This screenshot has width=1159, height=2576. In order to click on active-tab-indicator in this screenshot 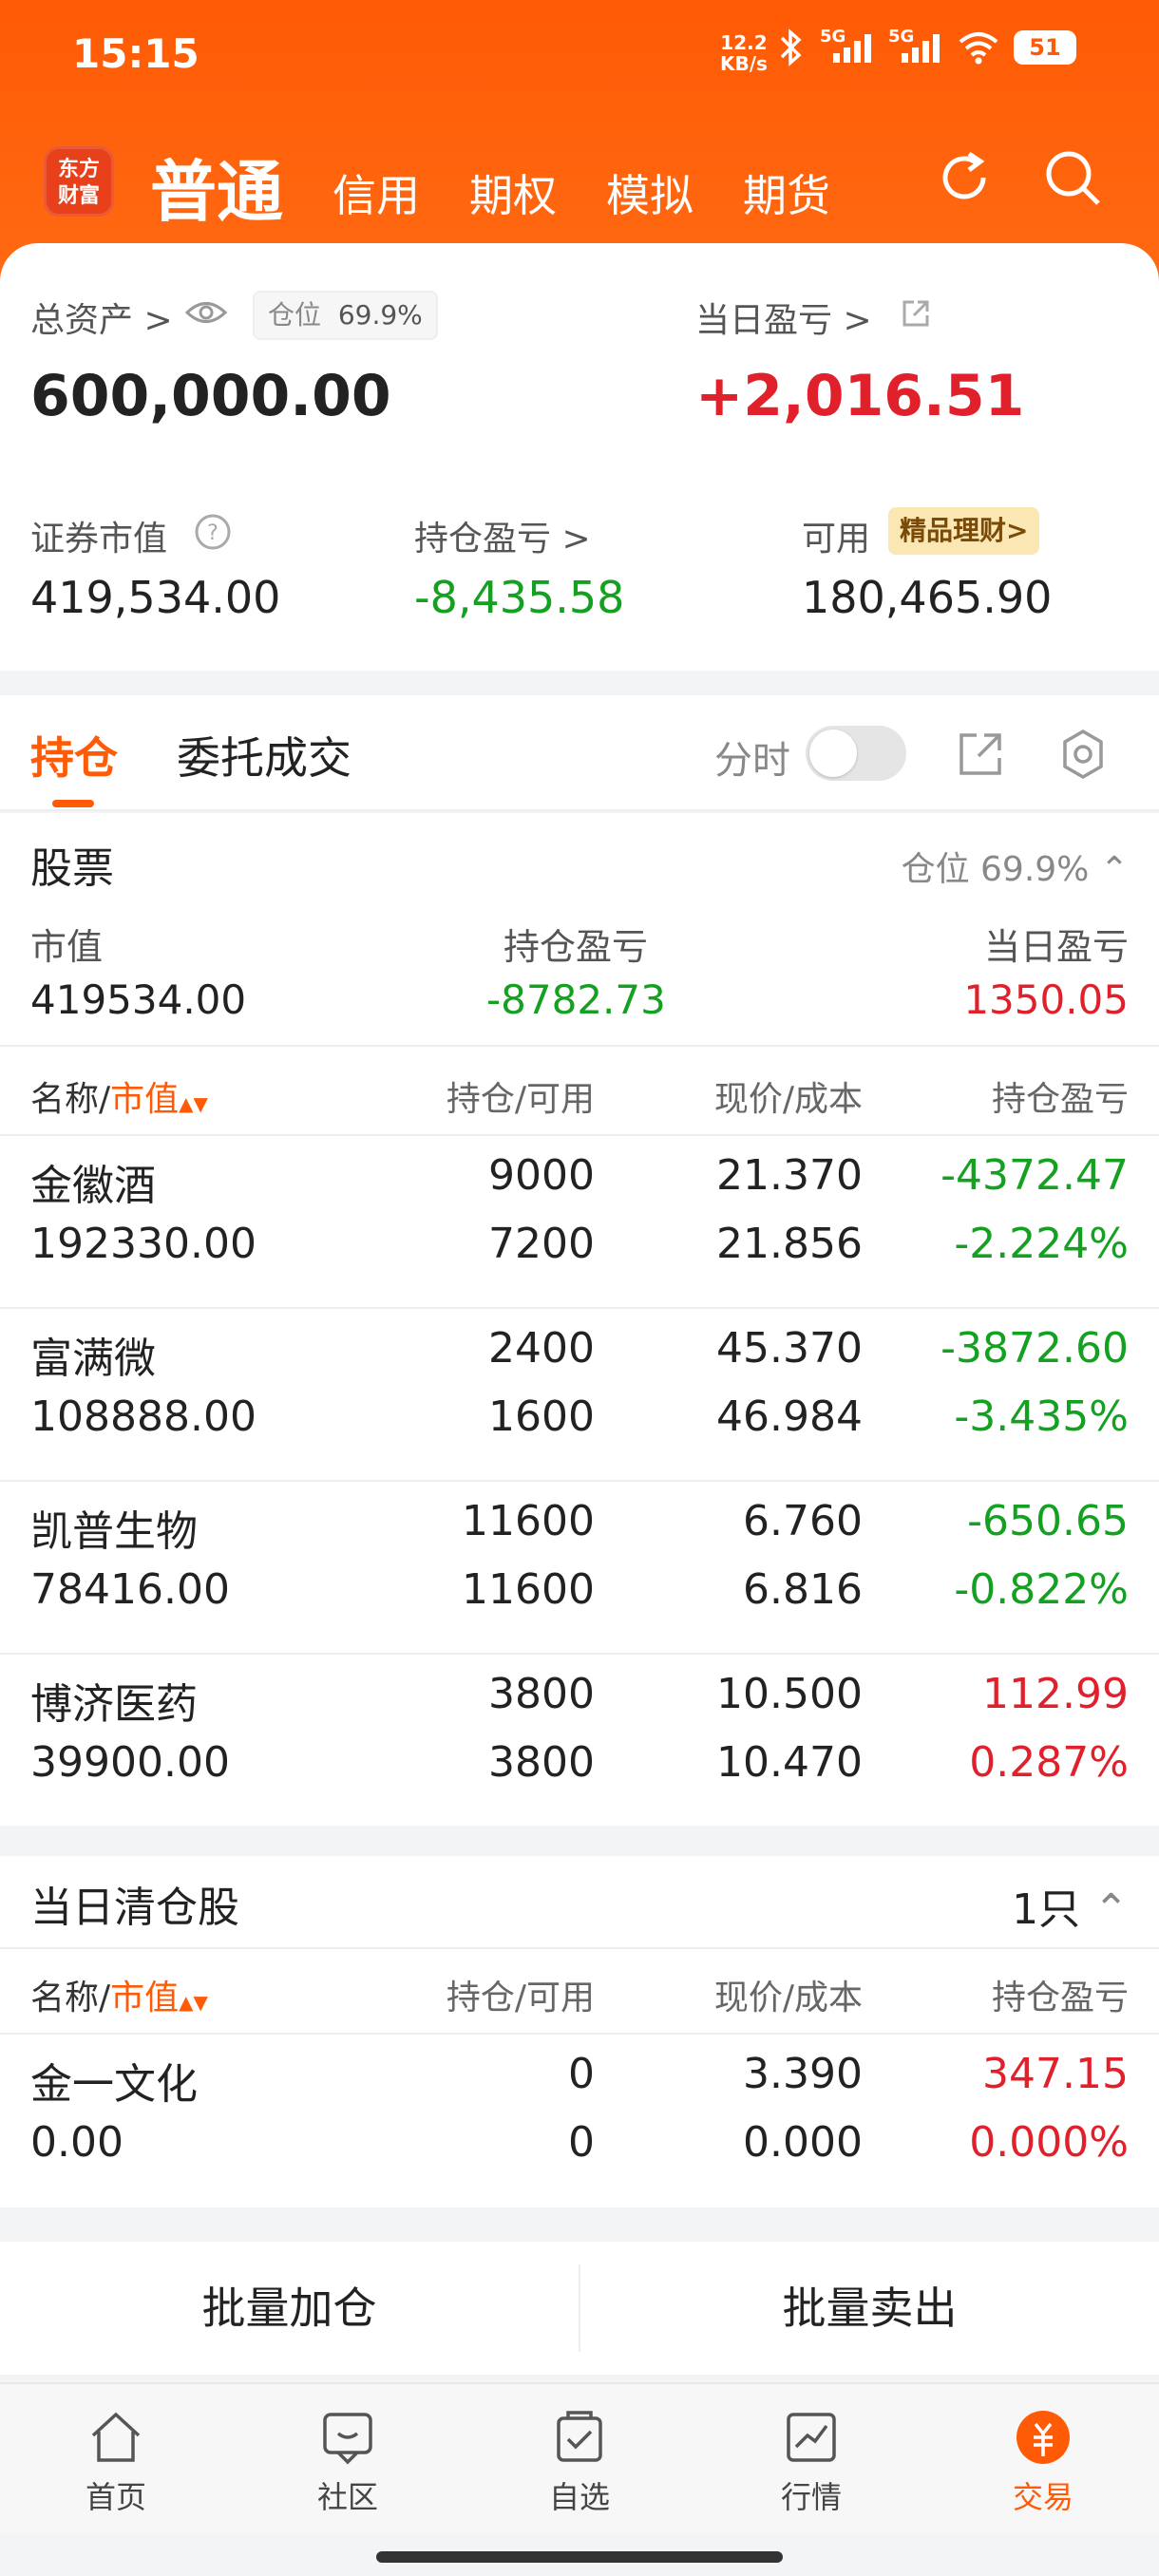, I will do `click(73, 803)`.